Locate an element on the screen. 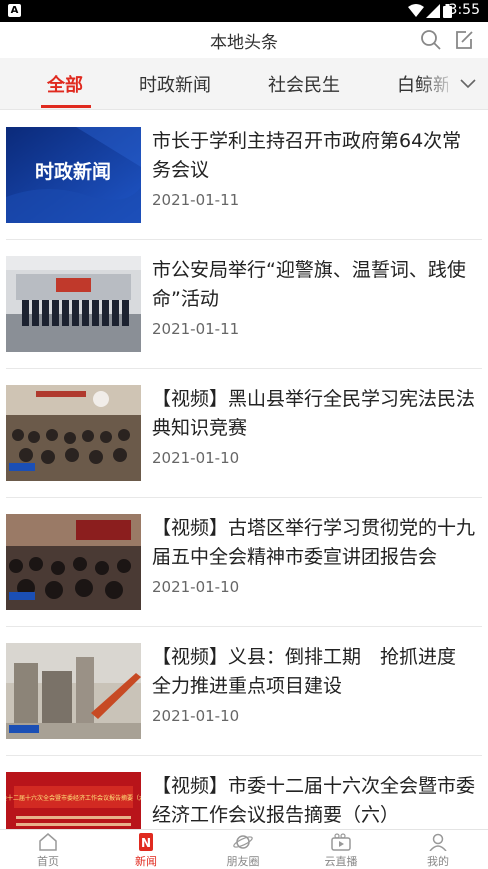 The width and height of the screenshot is (488, 869). news-item: 市公安局举行“迎警旗、温誓词、践使命”活动 2021-01-11 is located at coordinates (244, 304).